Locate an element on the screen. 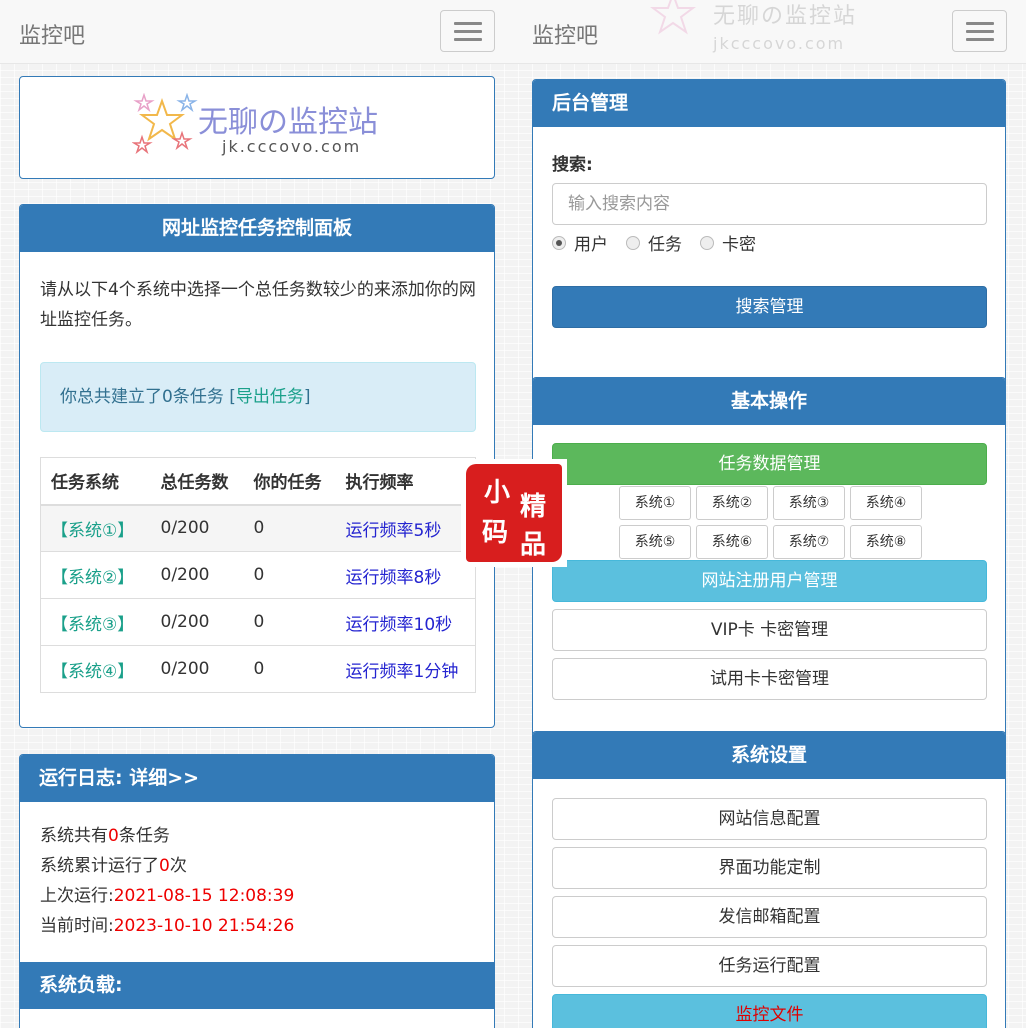  system-button: 系统⑥ is located at coordinates (732, 542).